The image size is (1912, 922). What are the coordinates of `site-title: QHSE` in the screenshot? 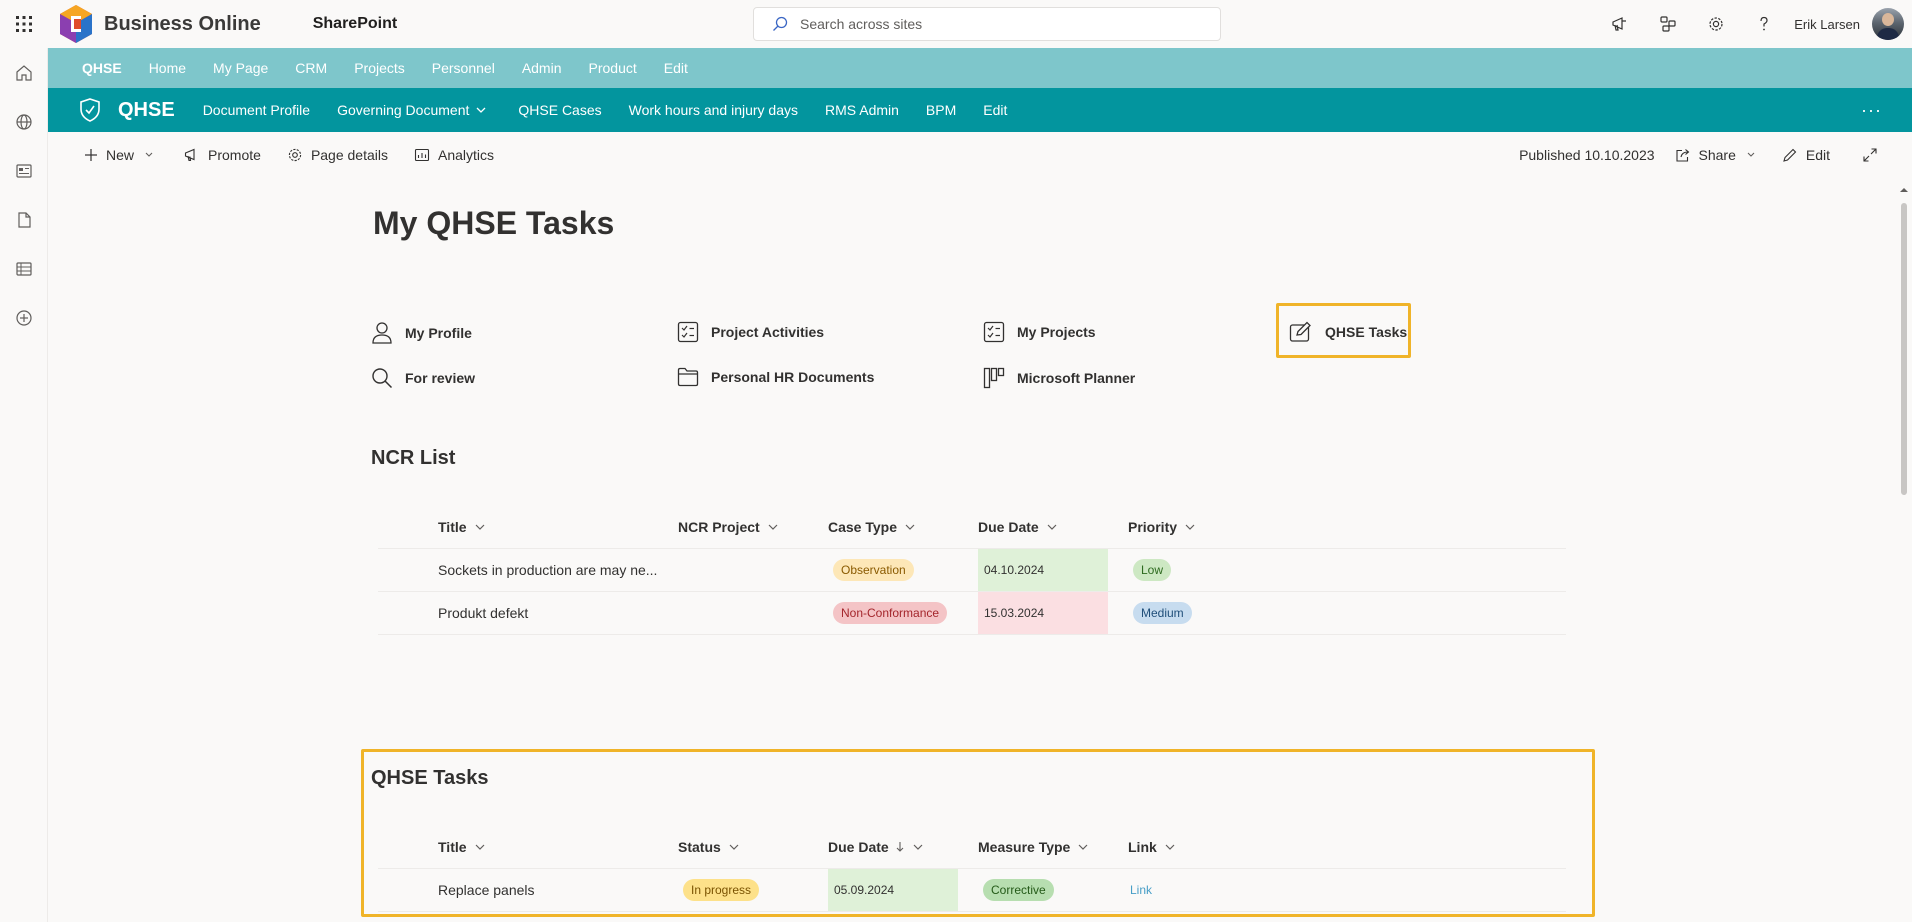 It's located at (146, 110).